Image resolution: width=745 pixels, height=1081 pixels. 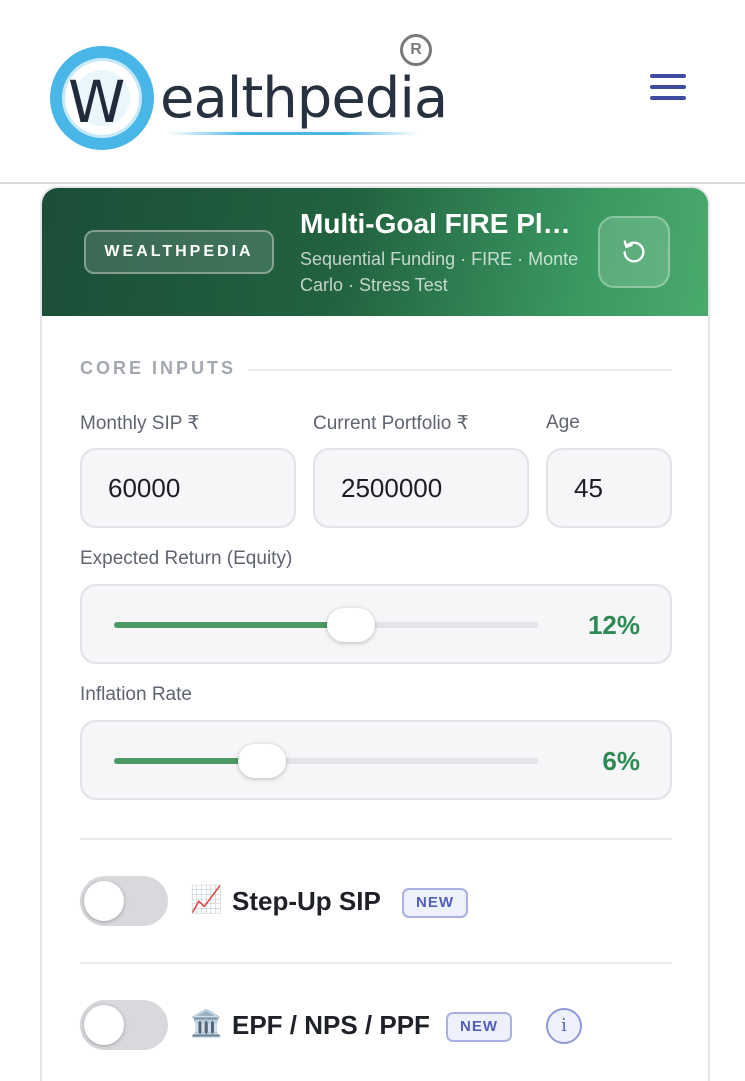 What do you see at coordinates (563, 422) in the screenshot?
I see `age-label: Age` at bounding box center [563, 422].